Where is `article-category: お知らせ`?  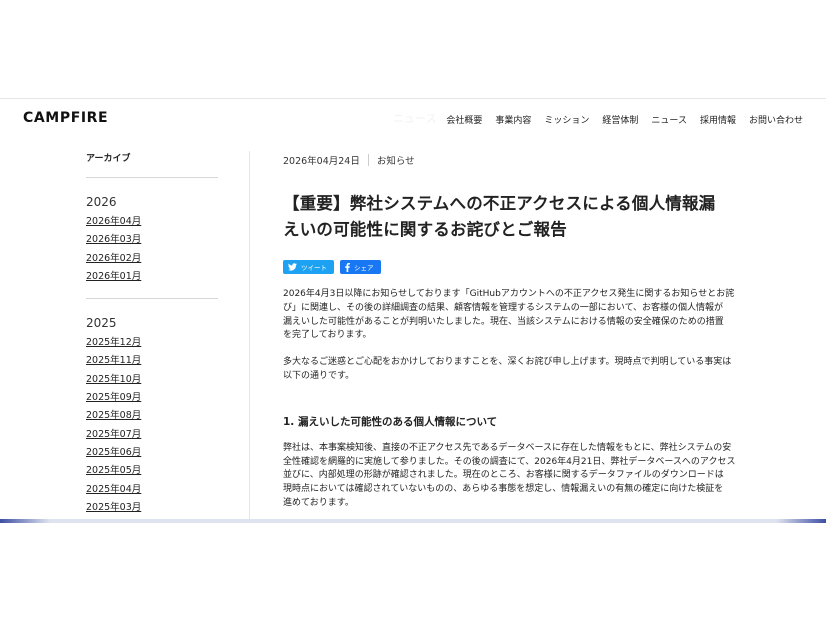 article-category: お知らせ is located at coordinates (396, 160).